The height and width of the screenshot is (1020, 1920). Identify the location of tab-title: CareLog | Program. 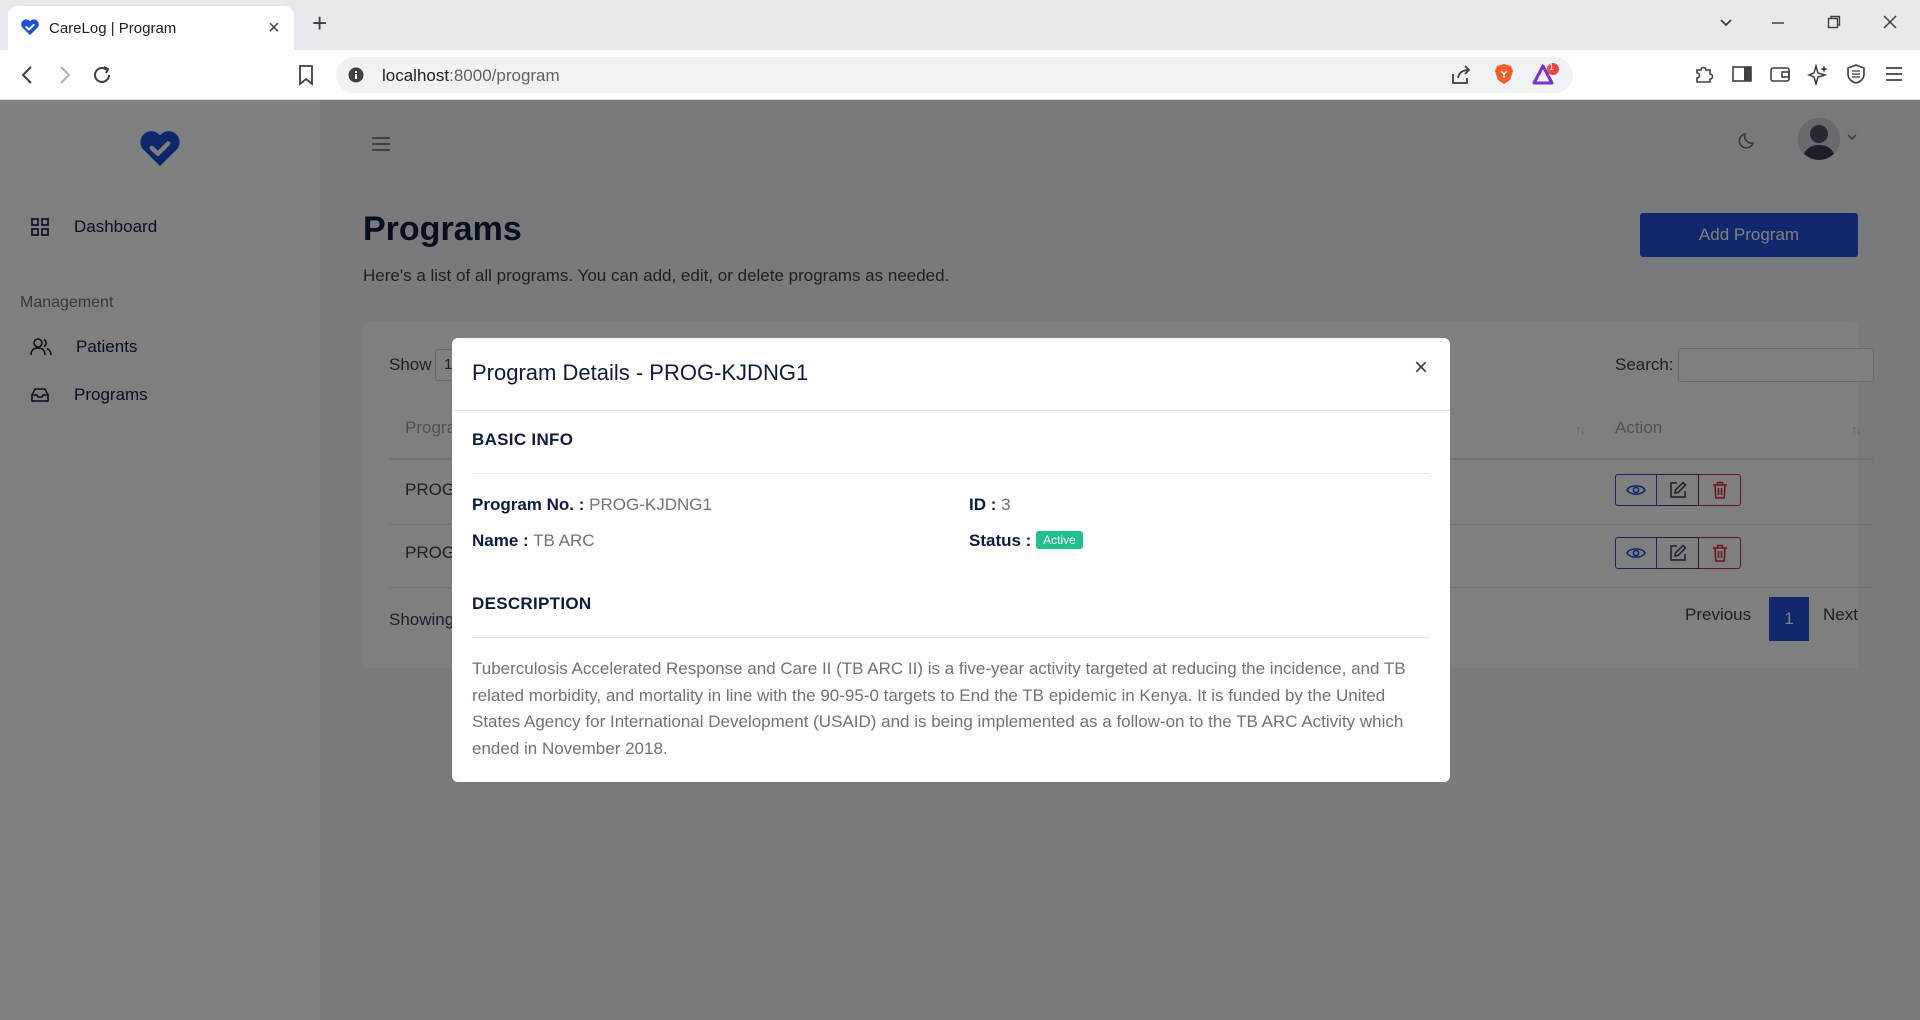
(113, 28).